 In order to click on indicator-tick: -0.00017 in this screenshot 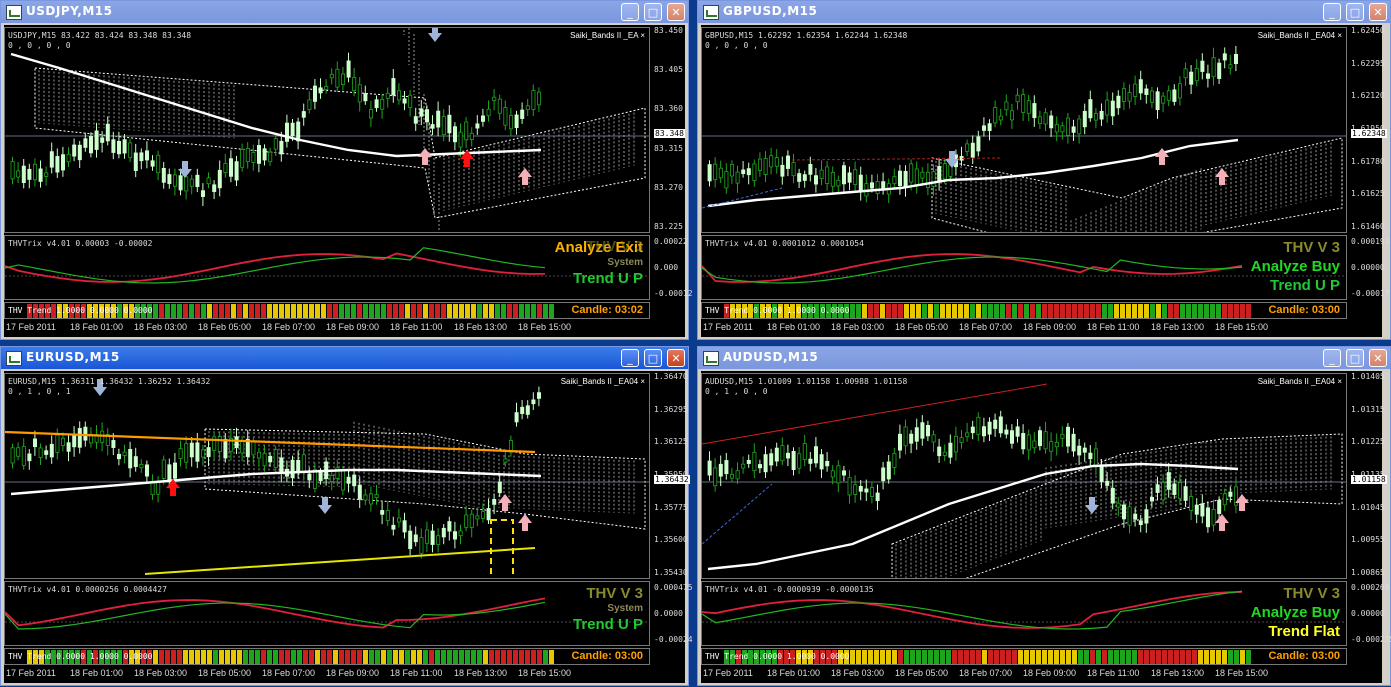, I will do `click(1370, 293)`.